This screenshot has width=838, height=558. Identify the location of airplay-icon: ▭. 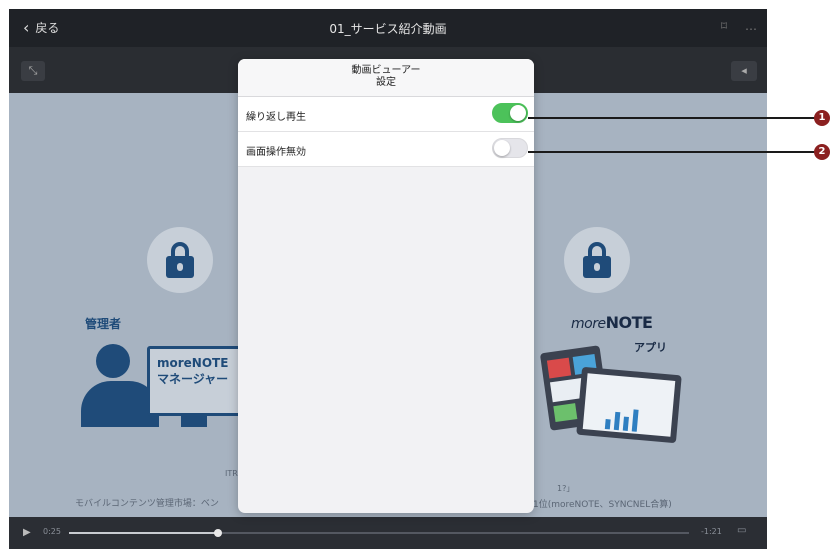
(741, 530).